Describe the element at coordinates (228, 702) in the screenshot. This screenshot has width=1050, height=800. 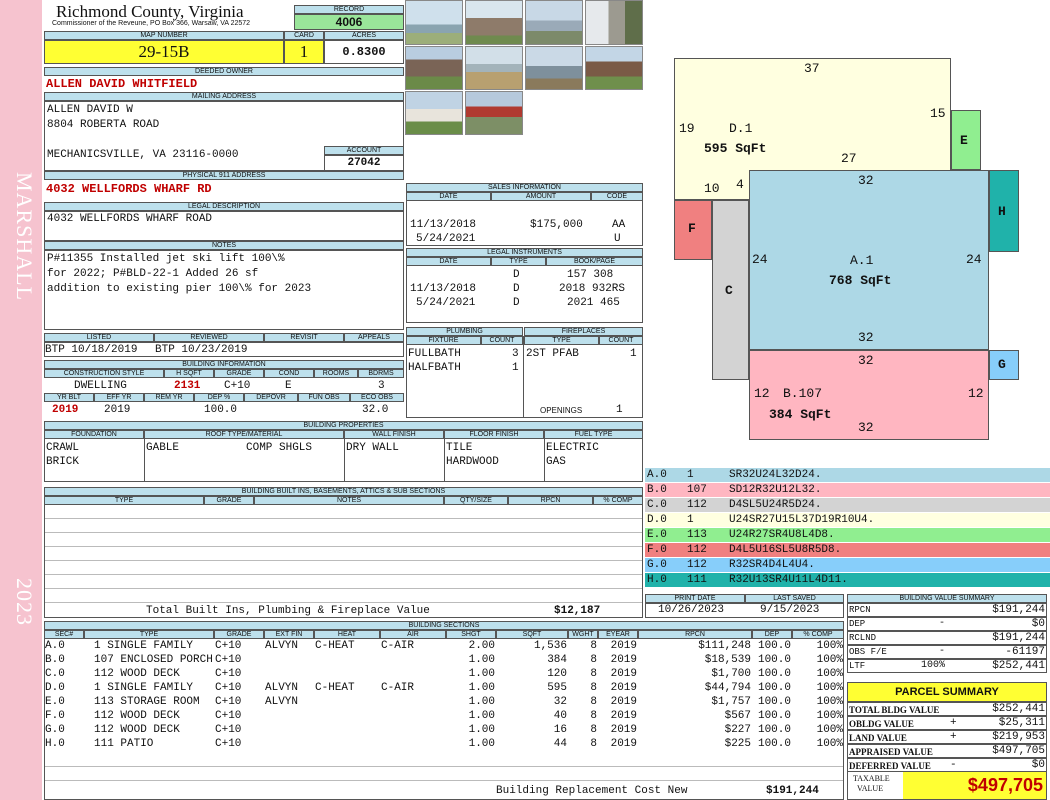
I see `section-grade: C+10` at that location.